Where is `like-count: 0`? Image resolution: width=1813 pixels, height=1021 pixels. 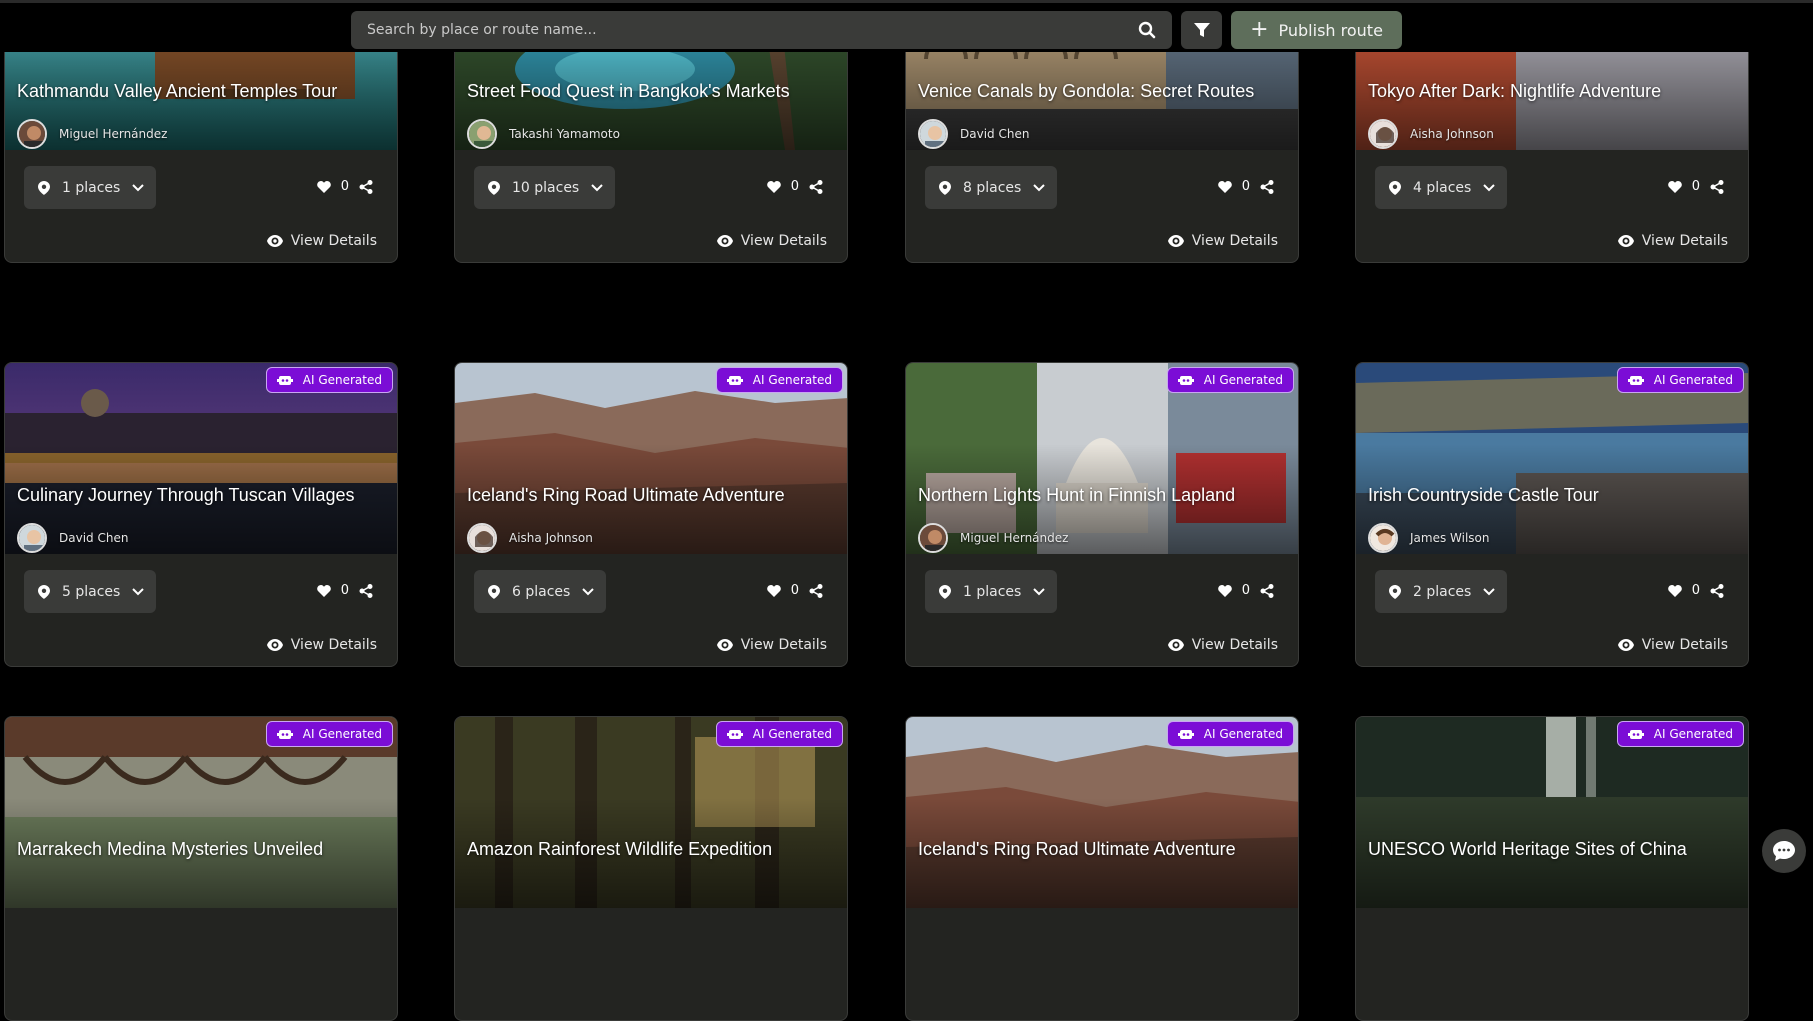
like-count: 0 is located at coordinates (344, 186).